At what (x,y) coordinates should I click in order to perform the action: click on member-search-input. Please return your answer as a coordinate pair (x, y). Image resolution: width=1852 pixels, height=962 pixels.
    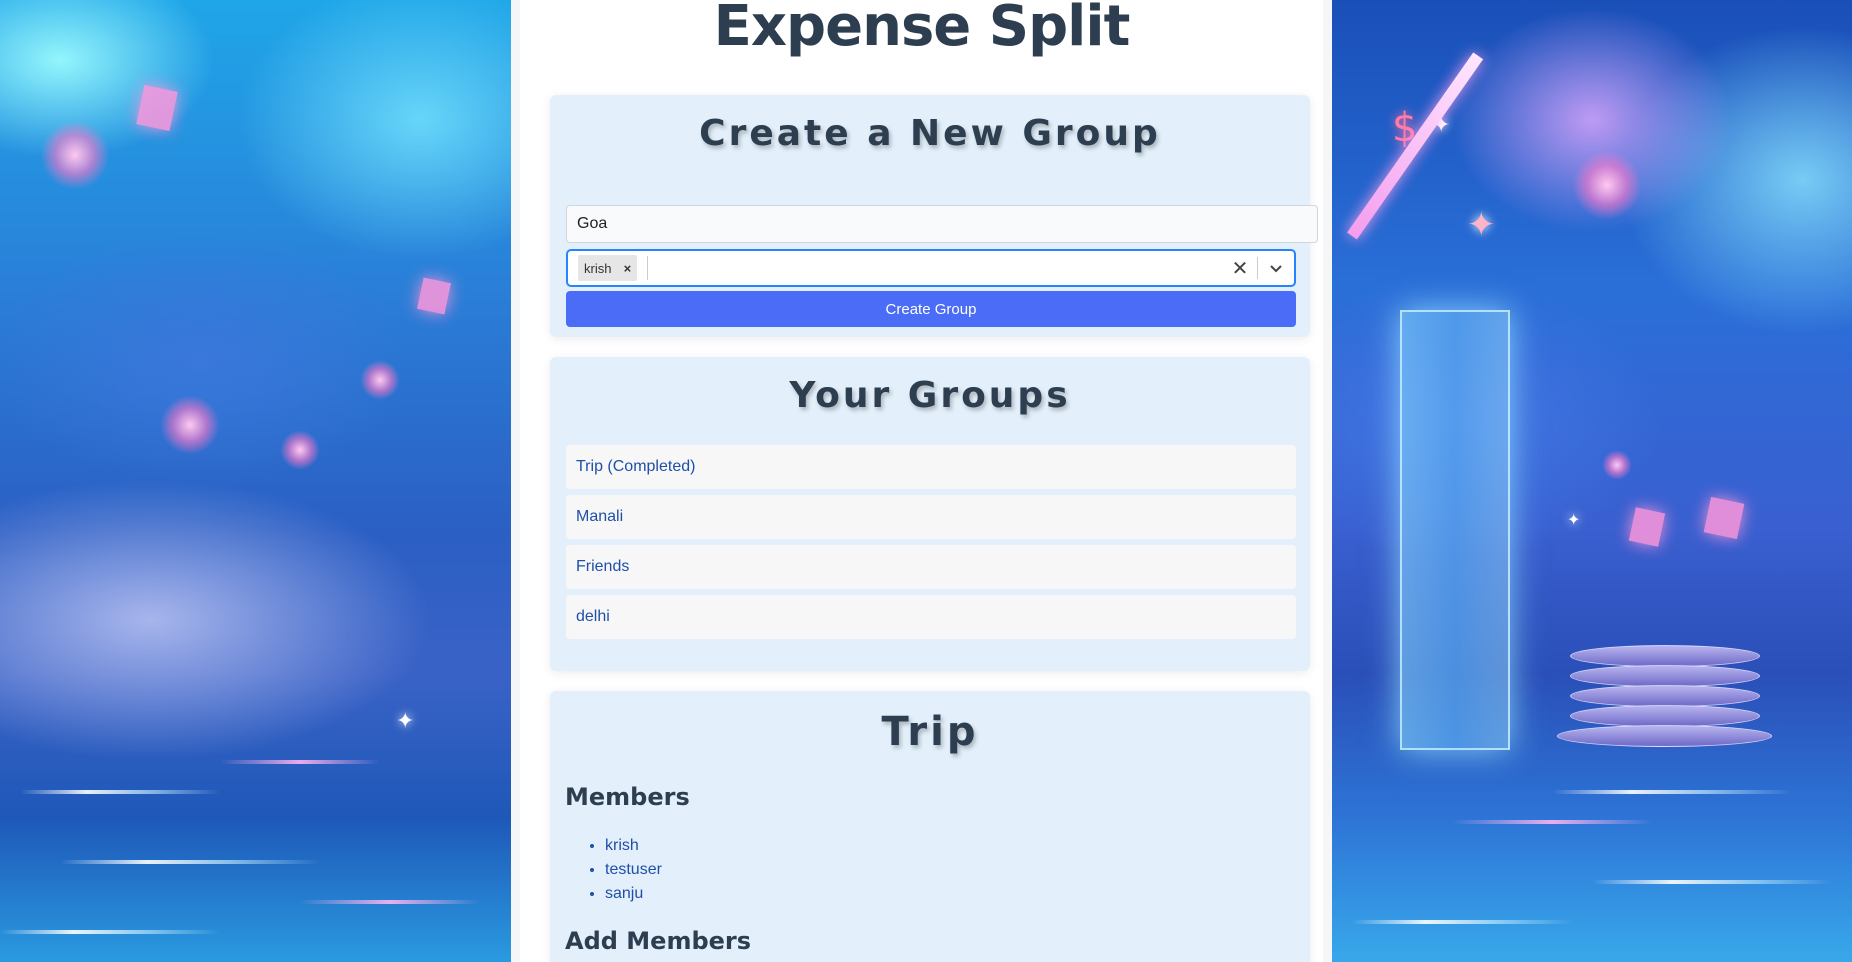
    Looking at the image, I should click on (935, 268).